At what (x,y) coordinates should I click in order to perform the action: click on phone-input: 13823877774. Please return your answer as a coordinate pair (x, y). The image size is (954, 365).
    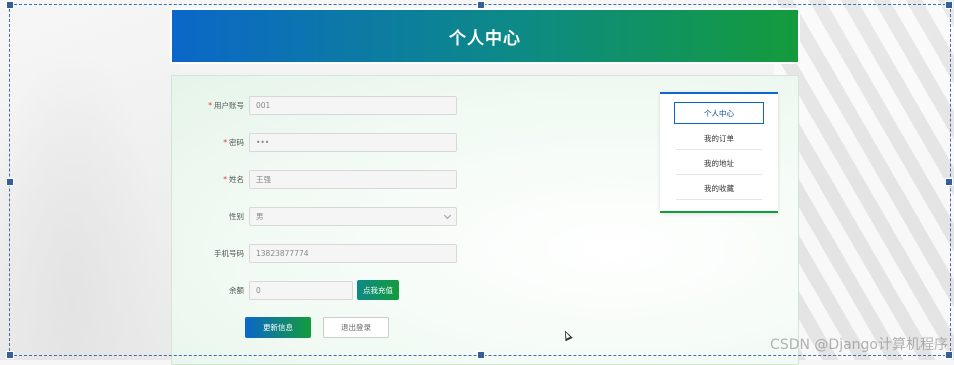
    Looking at the image, I should click on (353, 253).